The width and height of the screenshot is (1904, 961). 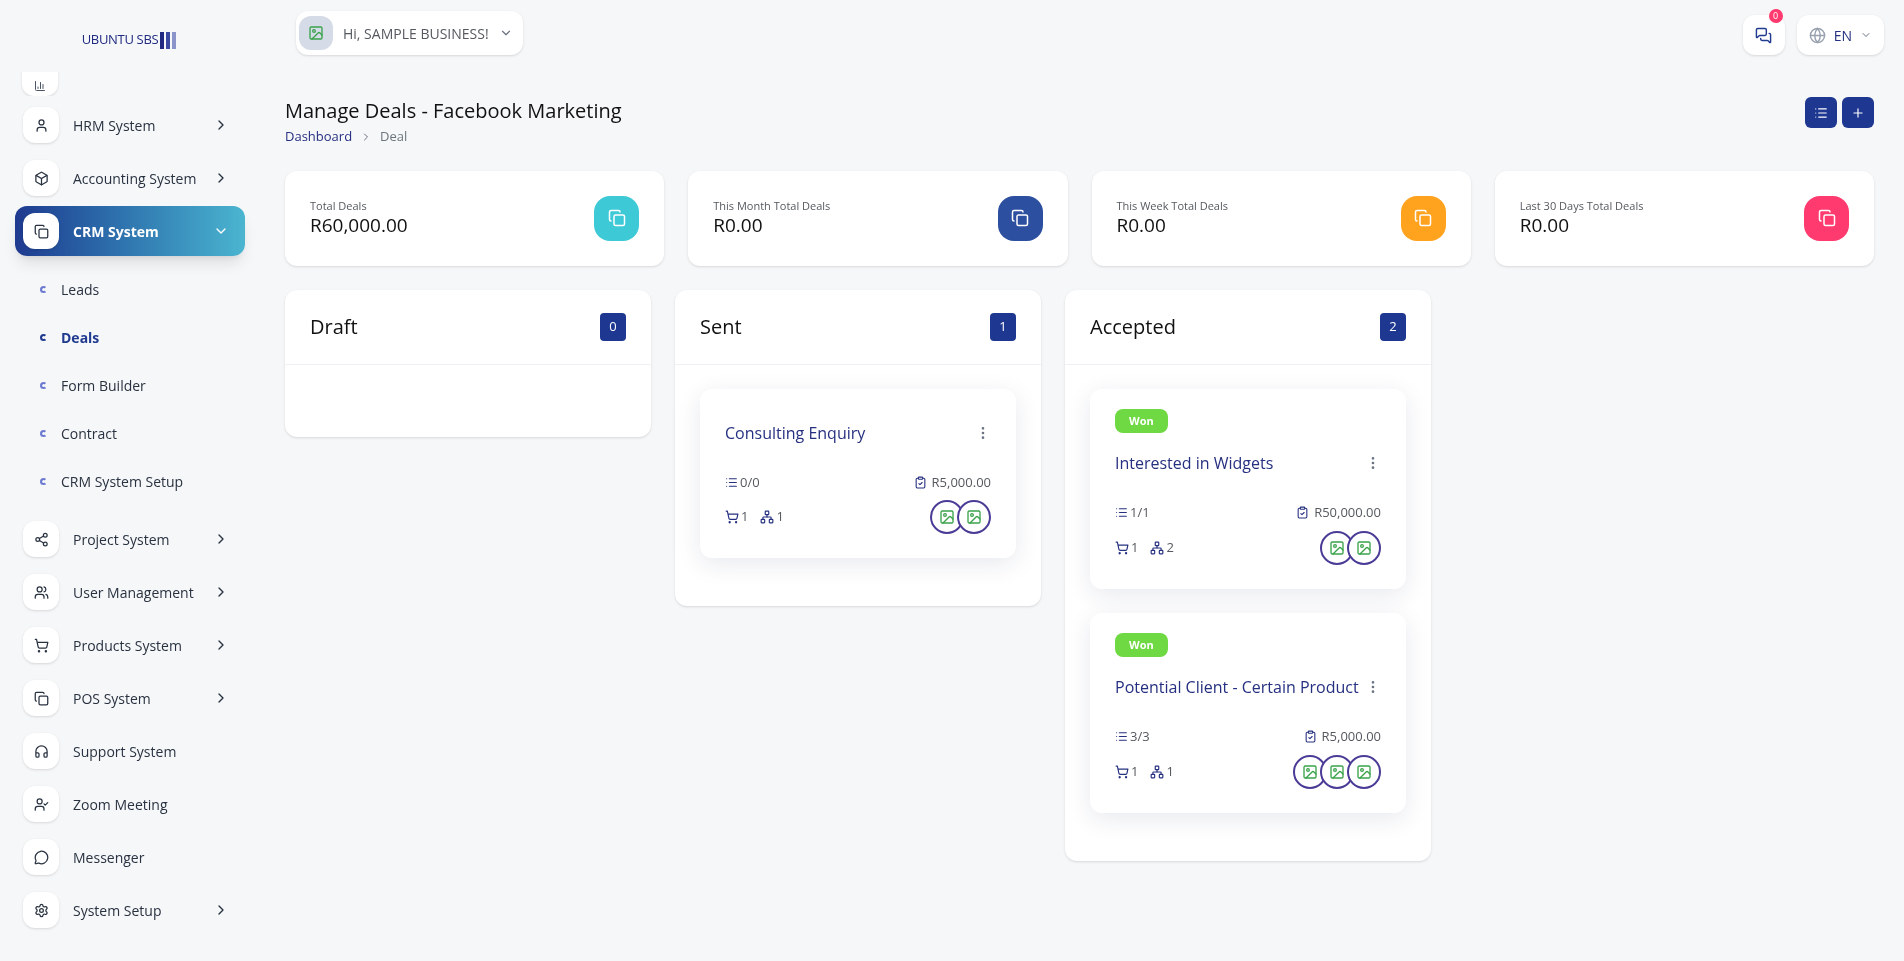 What do you see at coordinates (40, 86) in the screenshot?
I see `chart-icon` at bounding box center [40, 86].